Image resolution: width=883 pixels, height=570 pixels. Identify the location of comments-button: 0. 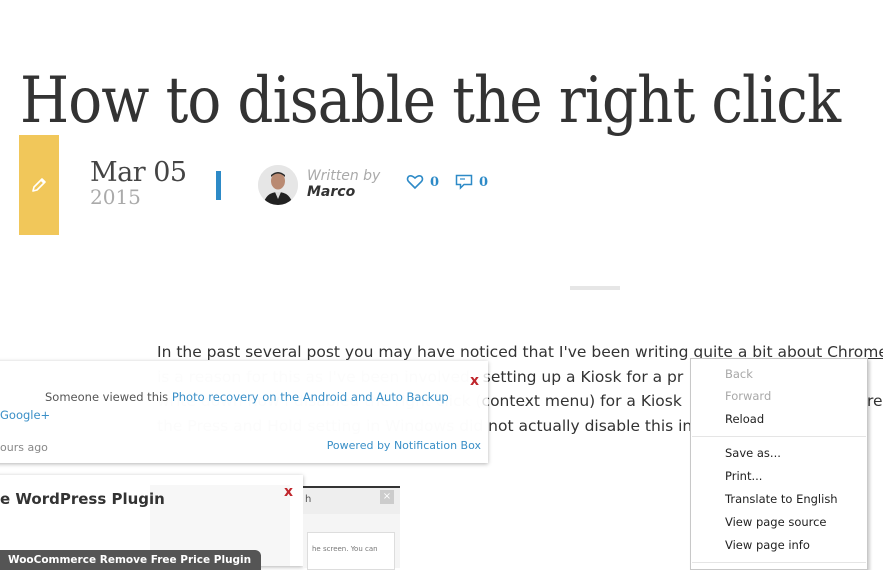
(471, 182).